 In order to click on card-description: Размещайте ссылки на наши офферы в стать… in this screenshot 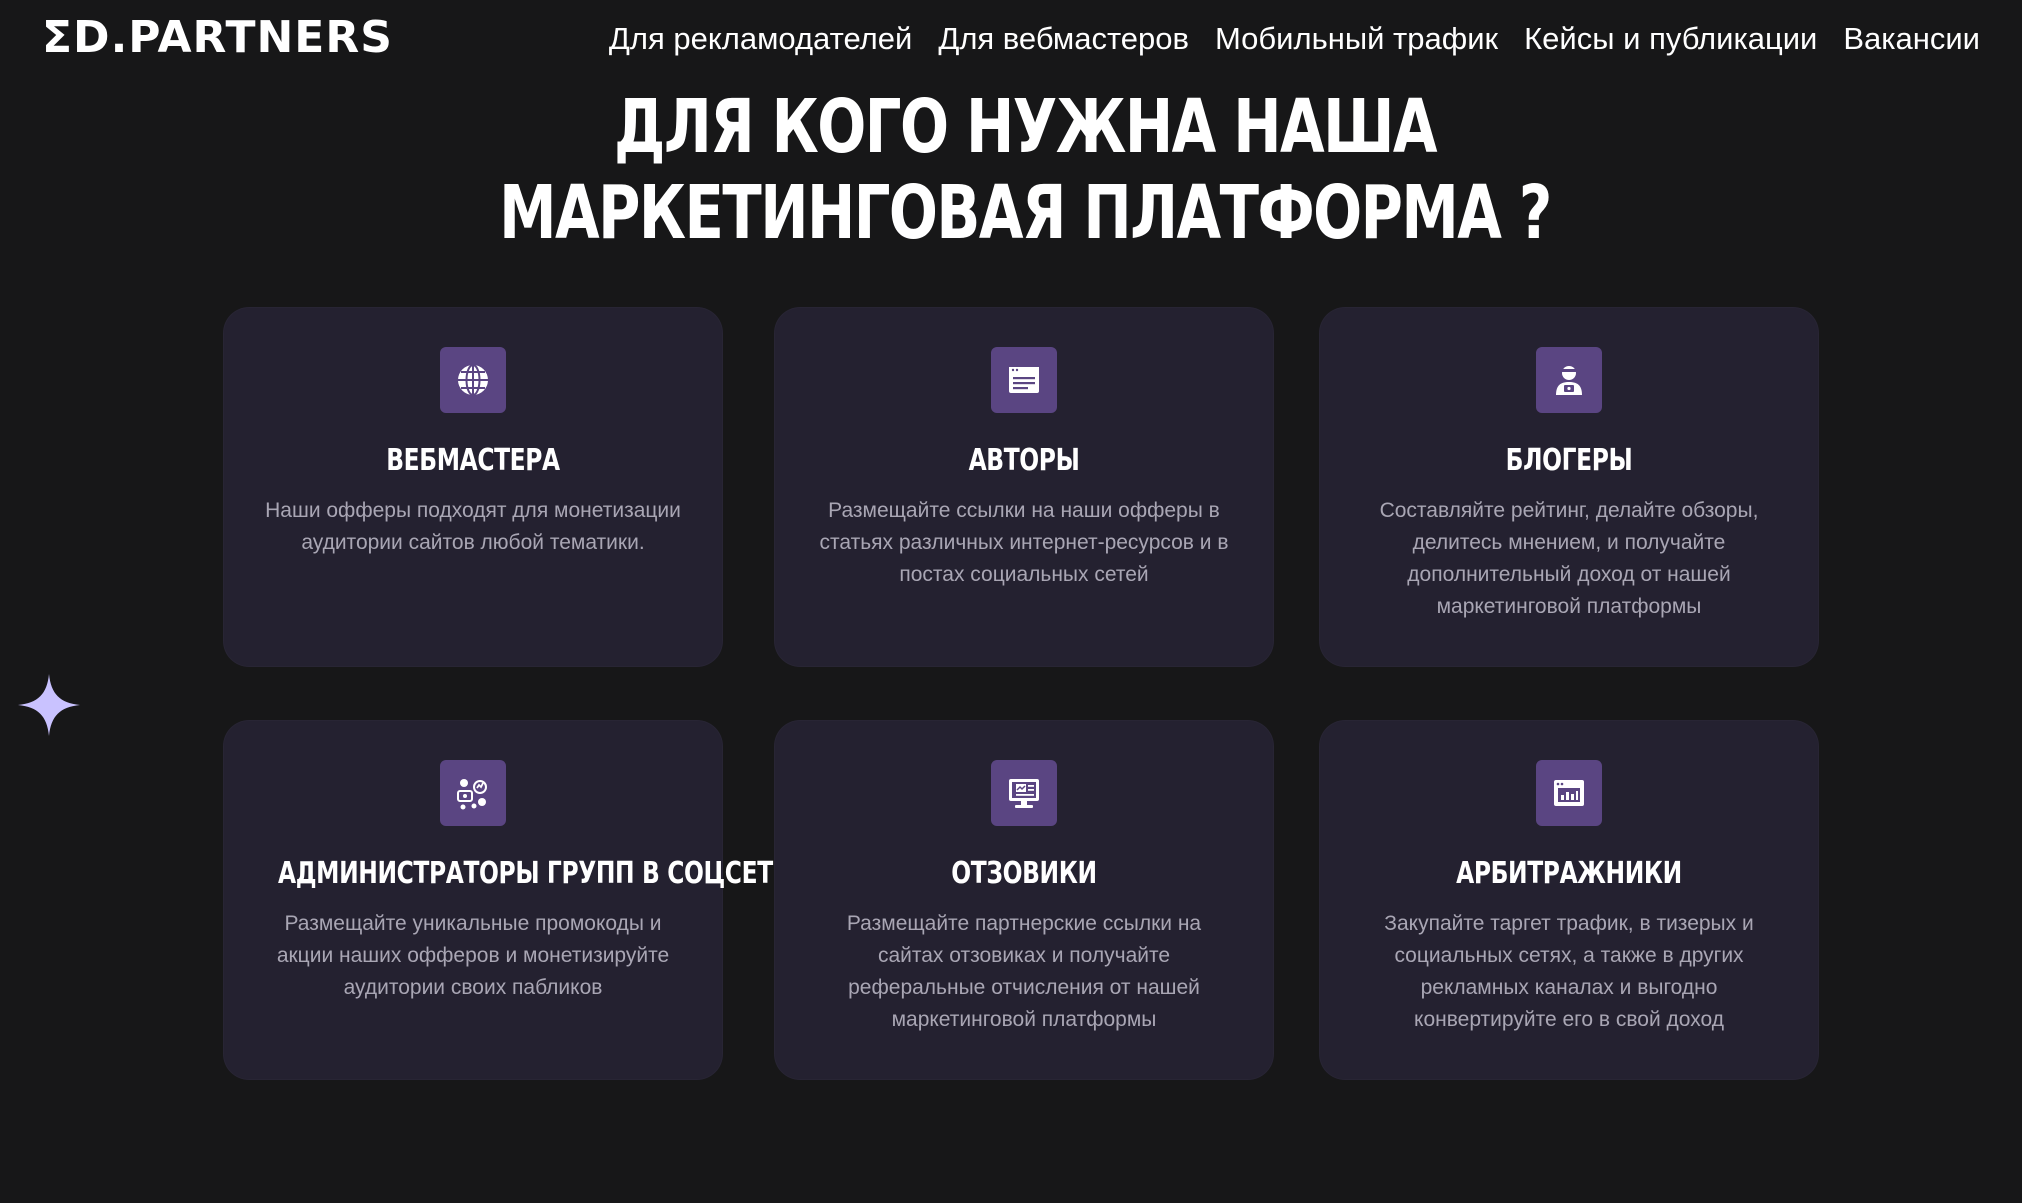, I will do `click(1024, 542)`.